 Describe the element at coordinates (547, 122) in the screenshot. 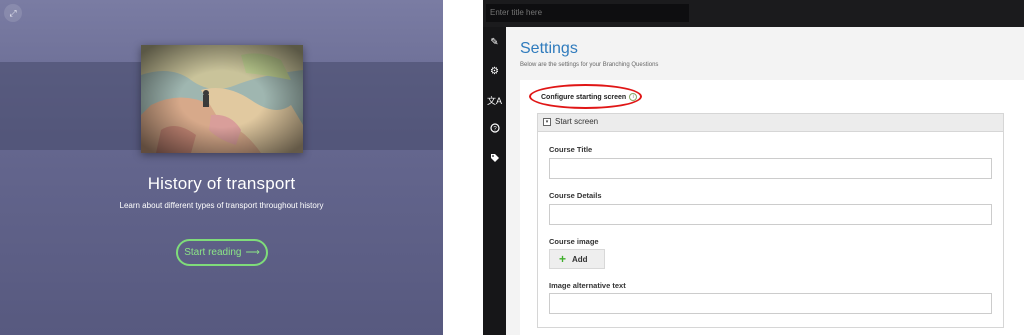

I see `collapse-toggle-icon: ▾` at that location.